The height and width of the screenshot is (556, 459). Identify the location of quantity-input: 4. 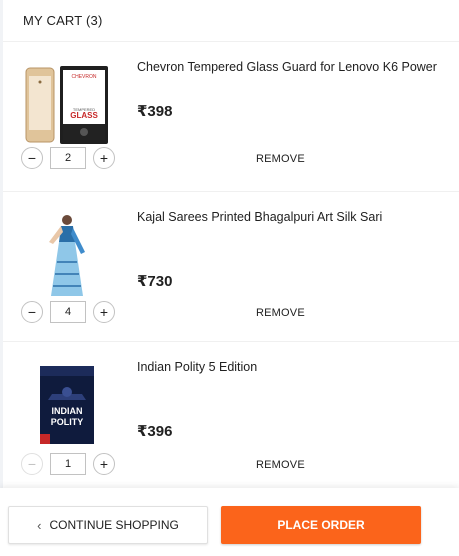
(68, 312).